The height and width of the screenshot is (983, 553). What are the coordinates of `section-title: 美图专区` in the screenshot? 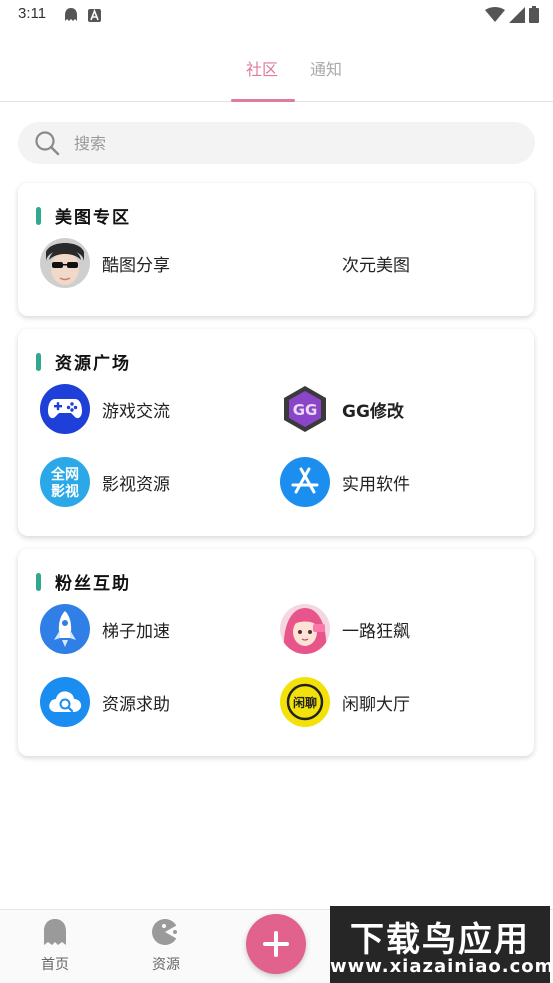 It's located at (93, 218).